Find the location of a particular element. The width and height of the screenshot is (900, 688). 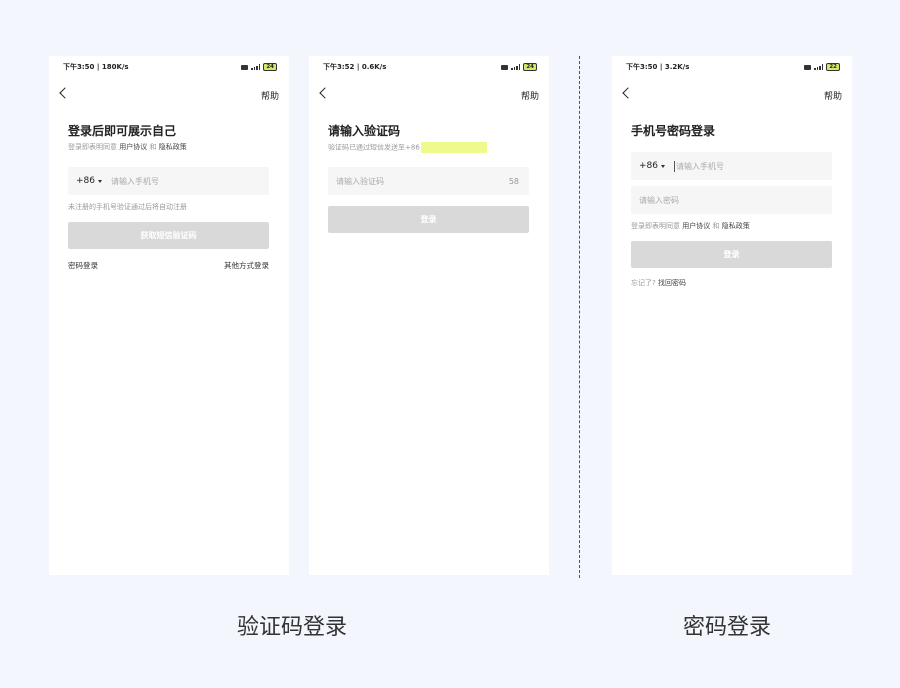

status-bar: 下午3:50 | 3.2K/s 22 is located at coordinates (733, 67).